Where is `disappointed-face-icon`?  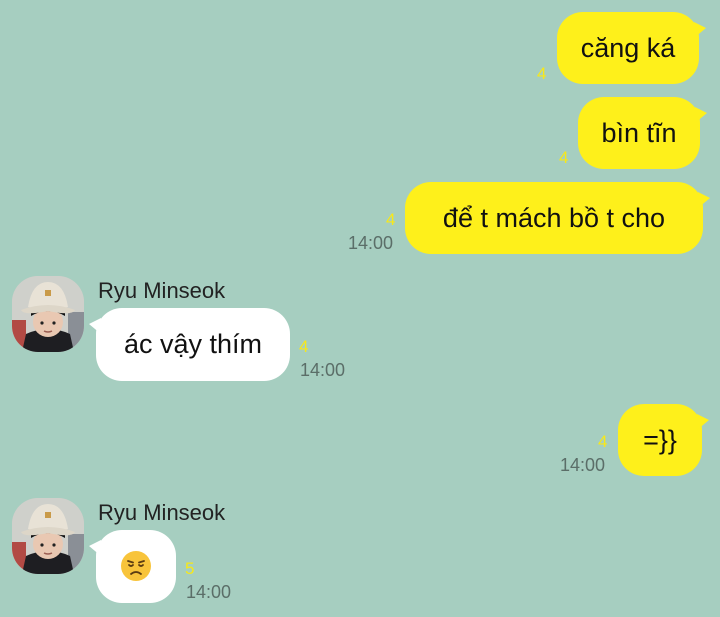 disappointed-face-icon is located at coordinates (136, 566).